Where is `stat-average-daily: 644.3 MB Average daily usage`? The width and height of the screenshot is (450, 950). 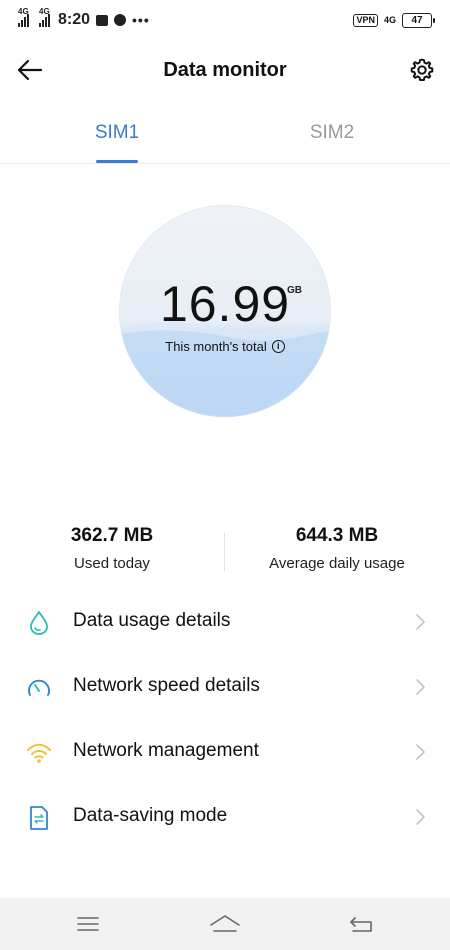
stat-average-daily: 644.3 MB Average daily usage is located at coordinates (337, 548).